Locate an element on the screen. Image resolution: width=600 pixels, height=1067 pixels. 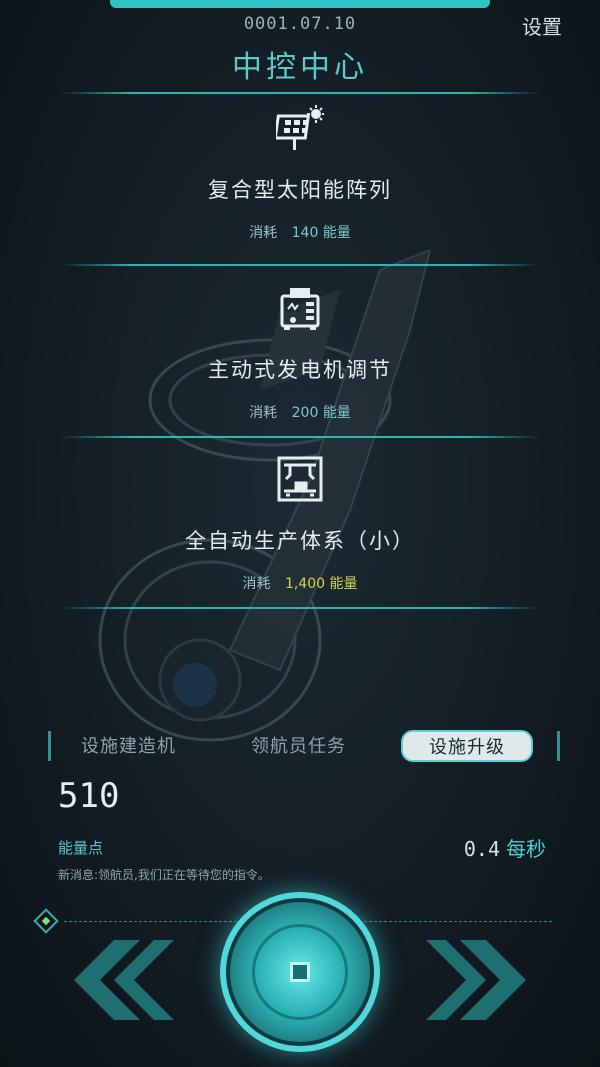
generator-icon is located at coordinates (300, 309).